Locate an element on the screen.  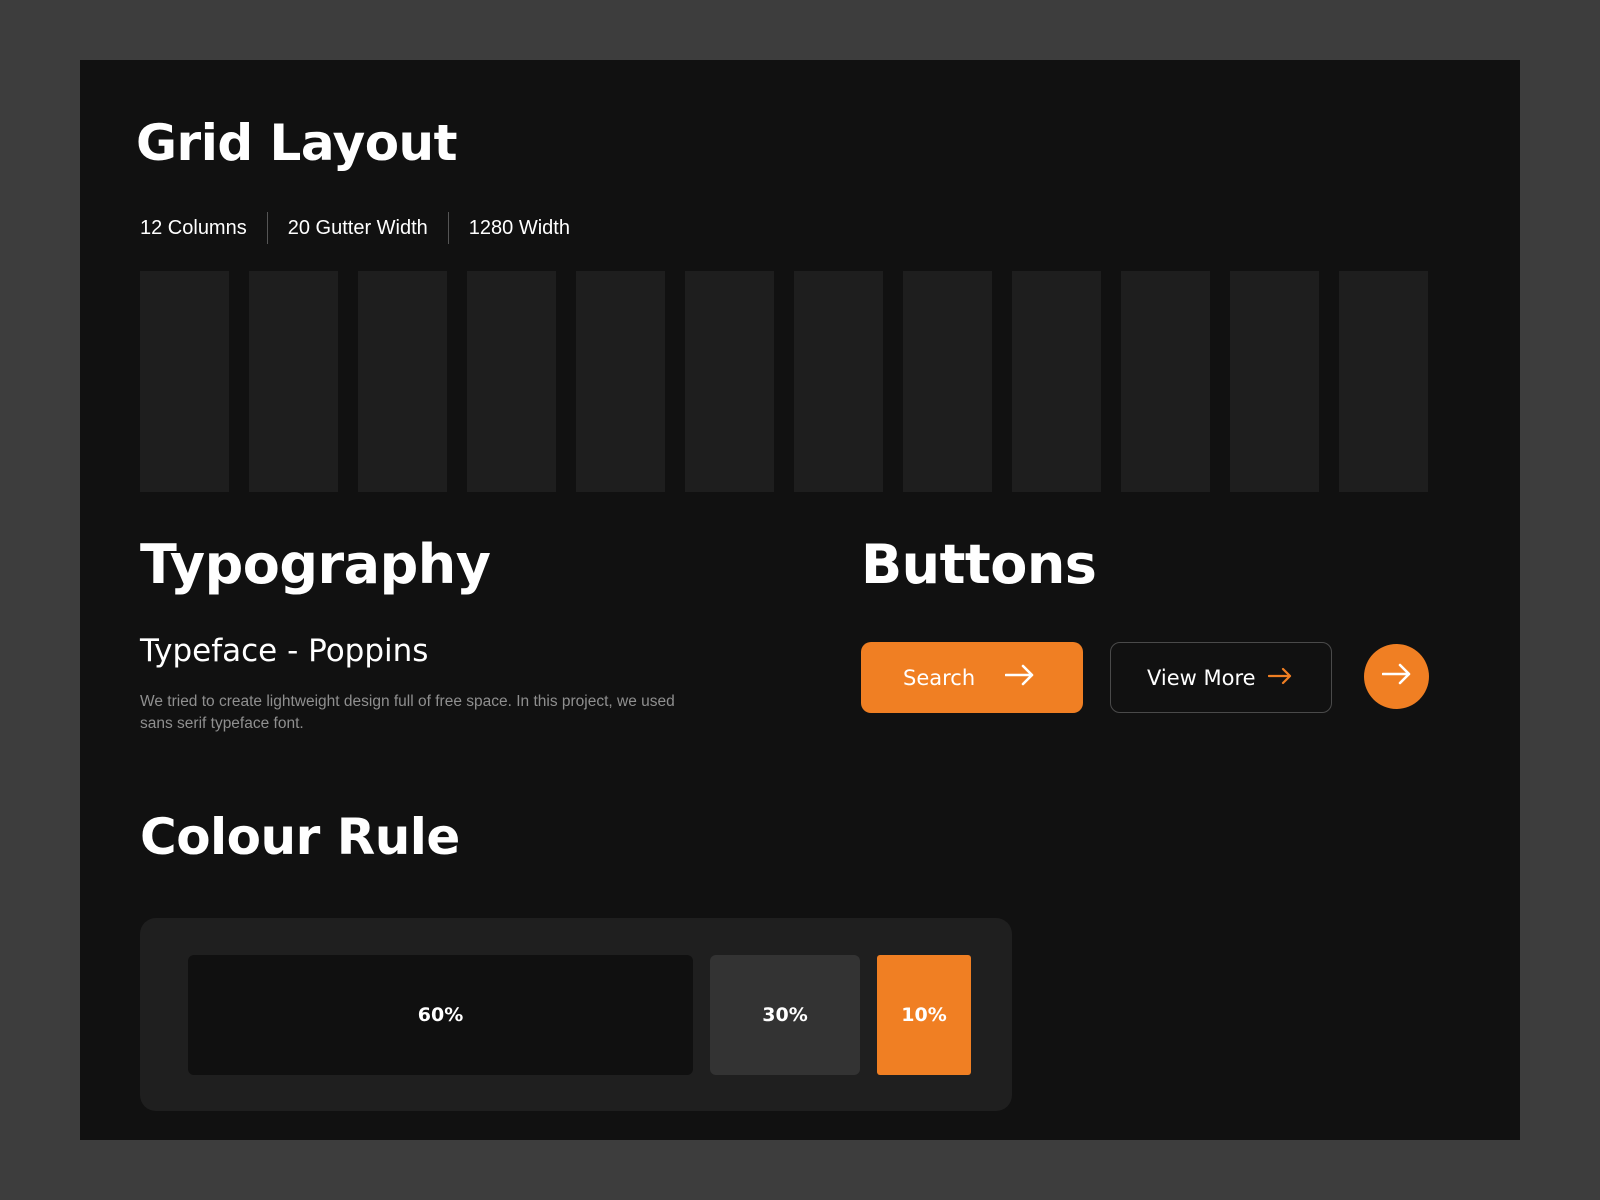
grid-specs: 12 Columns 20 Gutter Width 1280 Width is located at coordinates (355, 228).